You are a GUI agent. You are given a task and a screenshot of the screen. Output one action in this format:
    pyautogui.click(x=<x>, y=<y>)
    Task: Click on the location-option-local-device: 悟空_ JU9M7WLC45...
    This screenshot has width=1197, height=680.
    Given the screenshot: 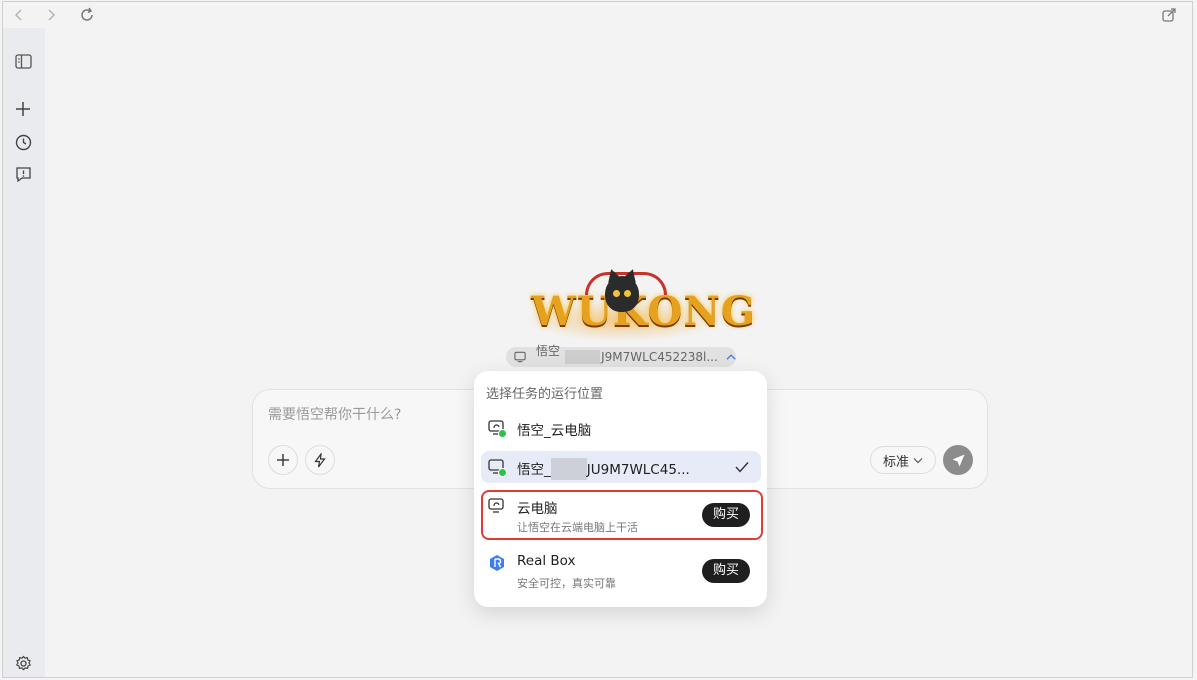 What is the action you would take?
    pyautogui.click(x=621, y=467)
    